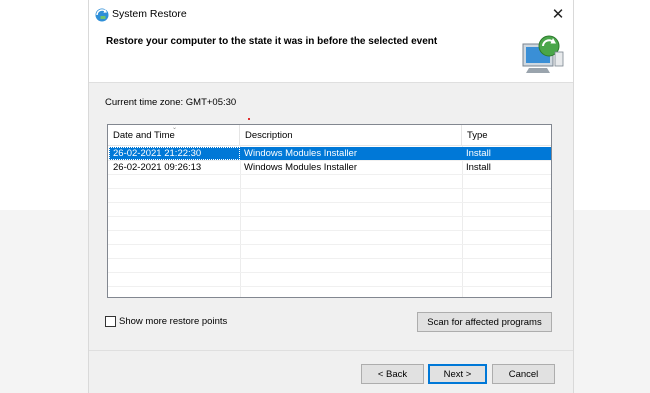  What do you see at coordinates (331, 350) in the screenshot?
I see `footer-divider` at bounding box center [331, 350].